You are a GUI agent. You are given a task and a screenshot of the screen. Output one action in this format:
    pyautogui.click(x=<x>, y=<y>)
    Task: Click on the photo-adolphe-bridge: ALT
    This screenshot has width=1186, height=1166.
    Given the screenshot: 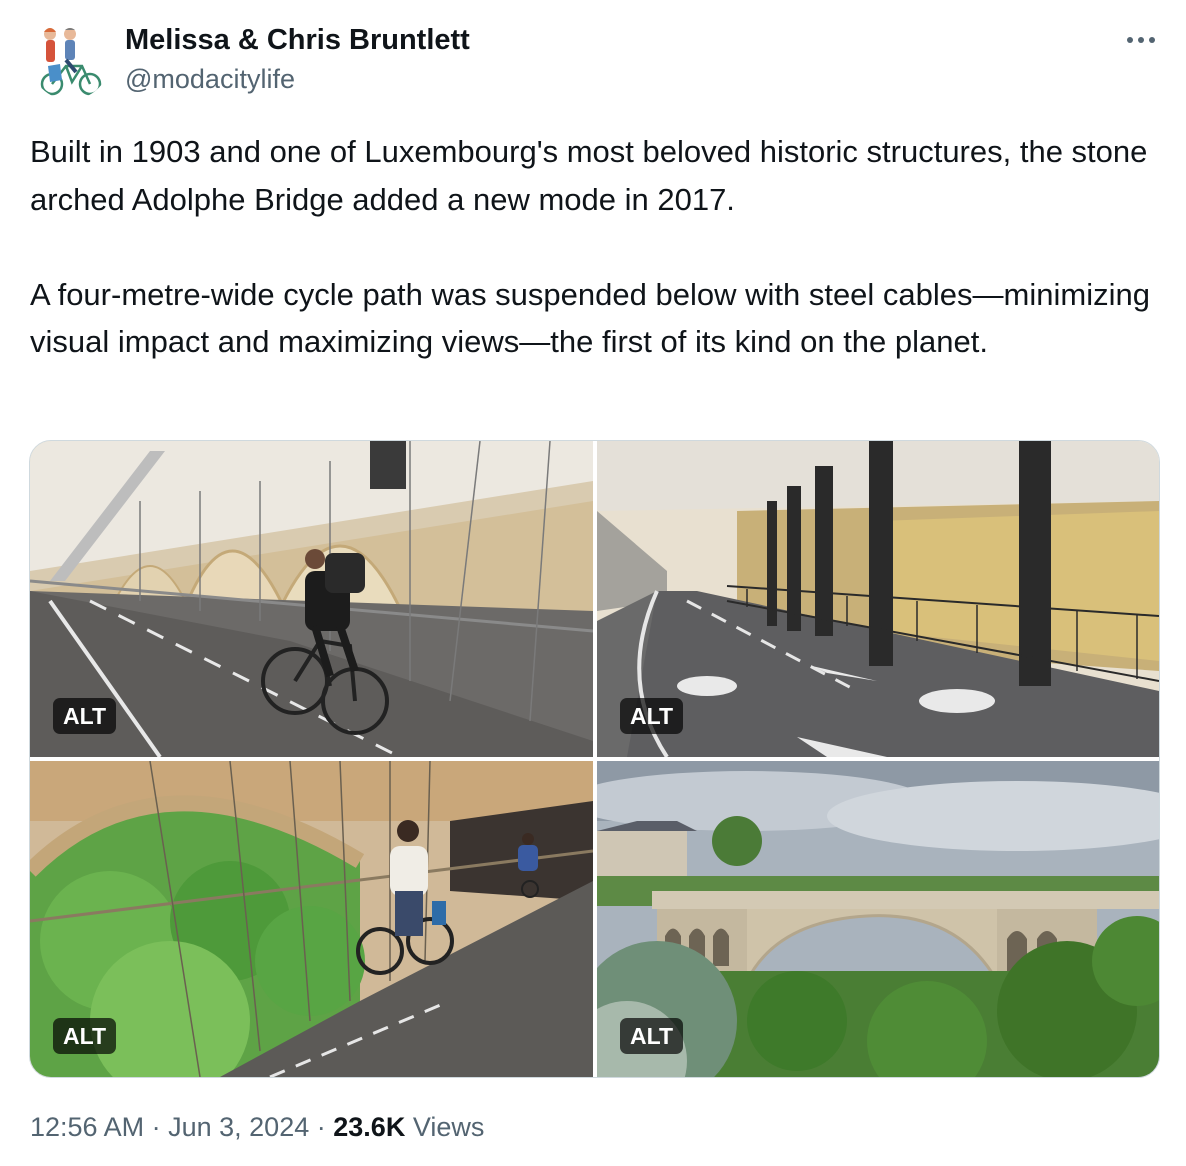 What is the action you would take?
    pyautogui.click(x=878, y=919)
    